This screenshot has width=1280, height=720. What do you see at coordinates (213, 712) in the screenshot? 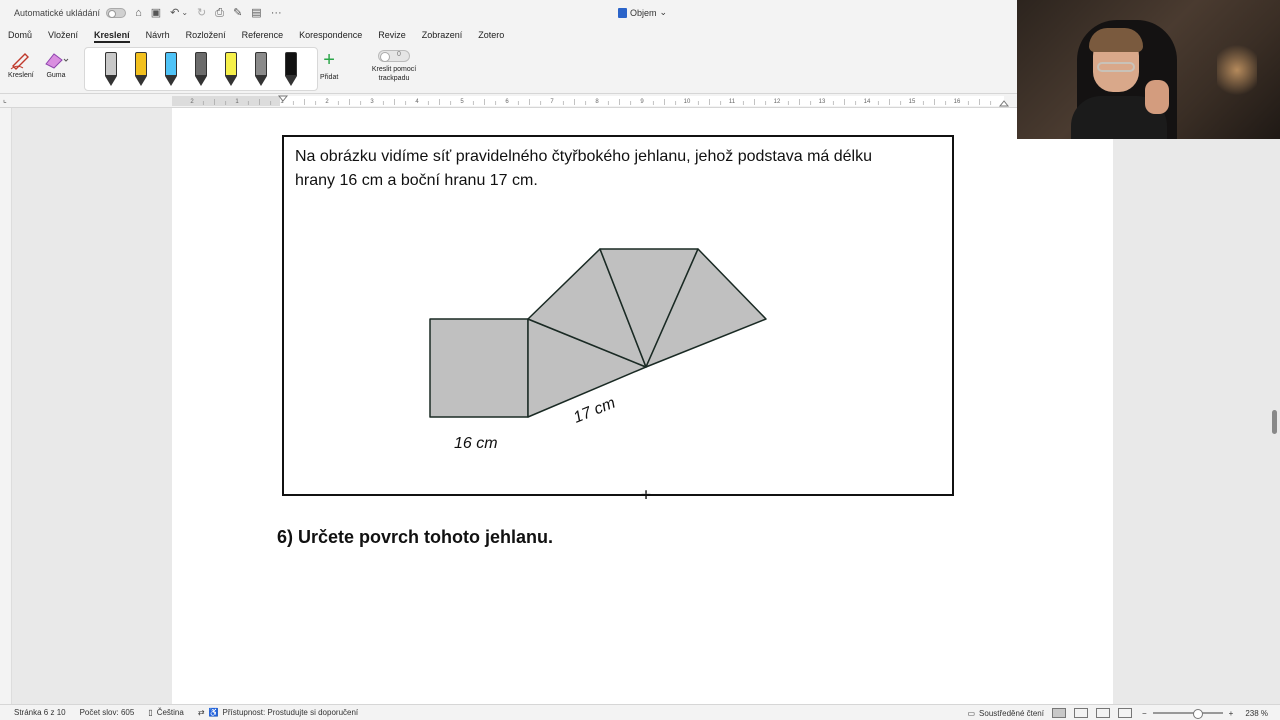
I see `accessibility-icon: ♿` at bounding box center [213, 712].